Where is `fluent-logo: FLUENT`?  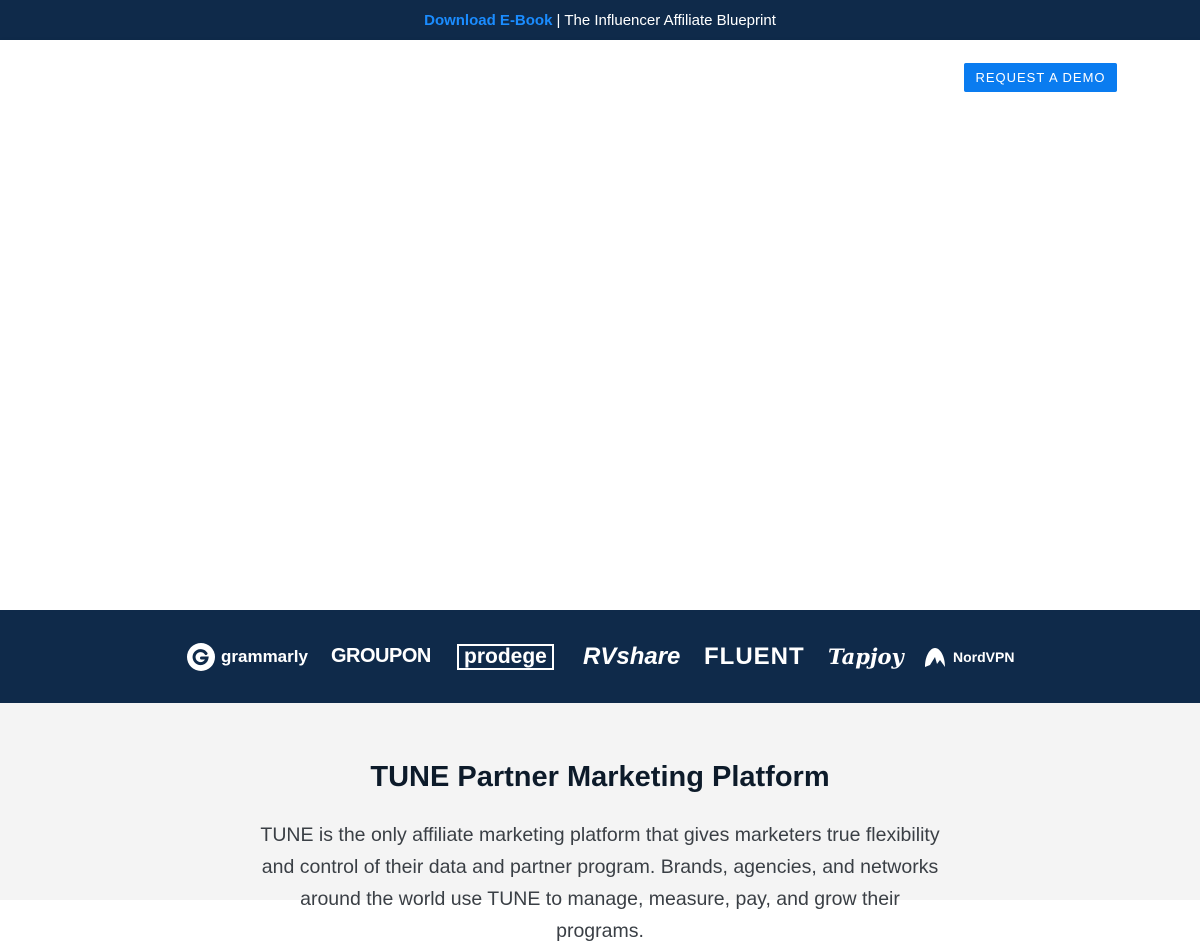 fluent-logo: FLUENT is located at coordinates (754, 656).